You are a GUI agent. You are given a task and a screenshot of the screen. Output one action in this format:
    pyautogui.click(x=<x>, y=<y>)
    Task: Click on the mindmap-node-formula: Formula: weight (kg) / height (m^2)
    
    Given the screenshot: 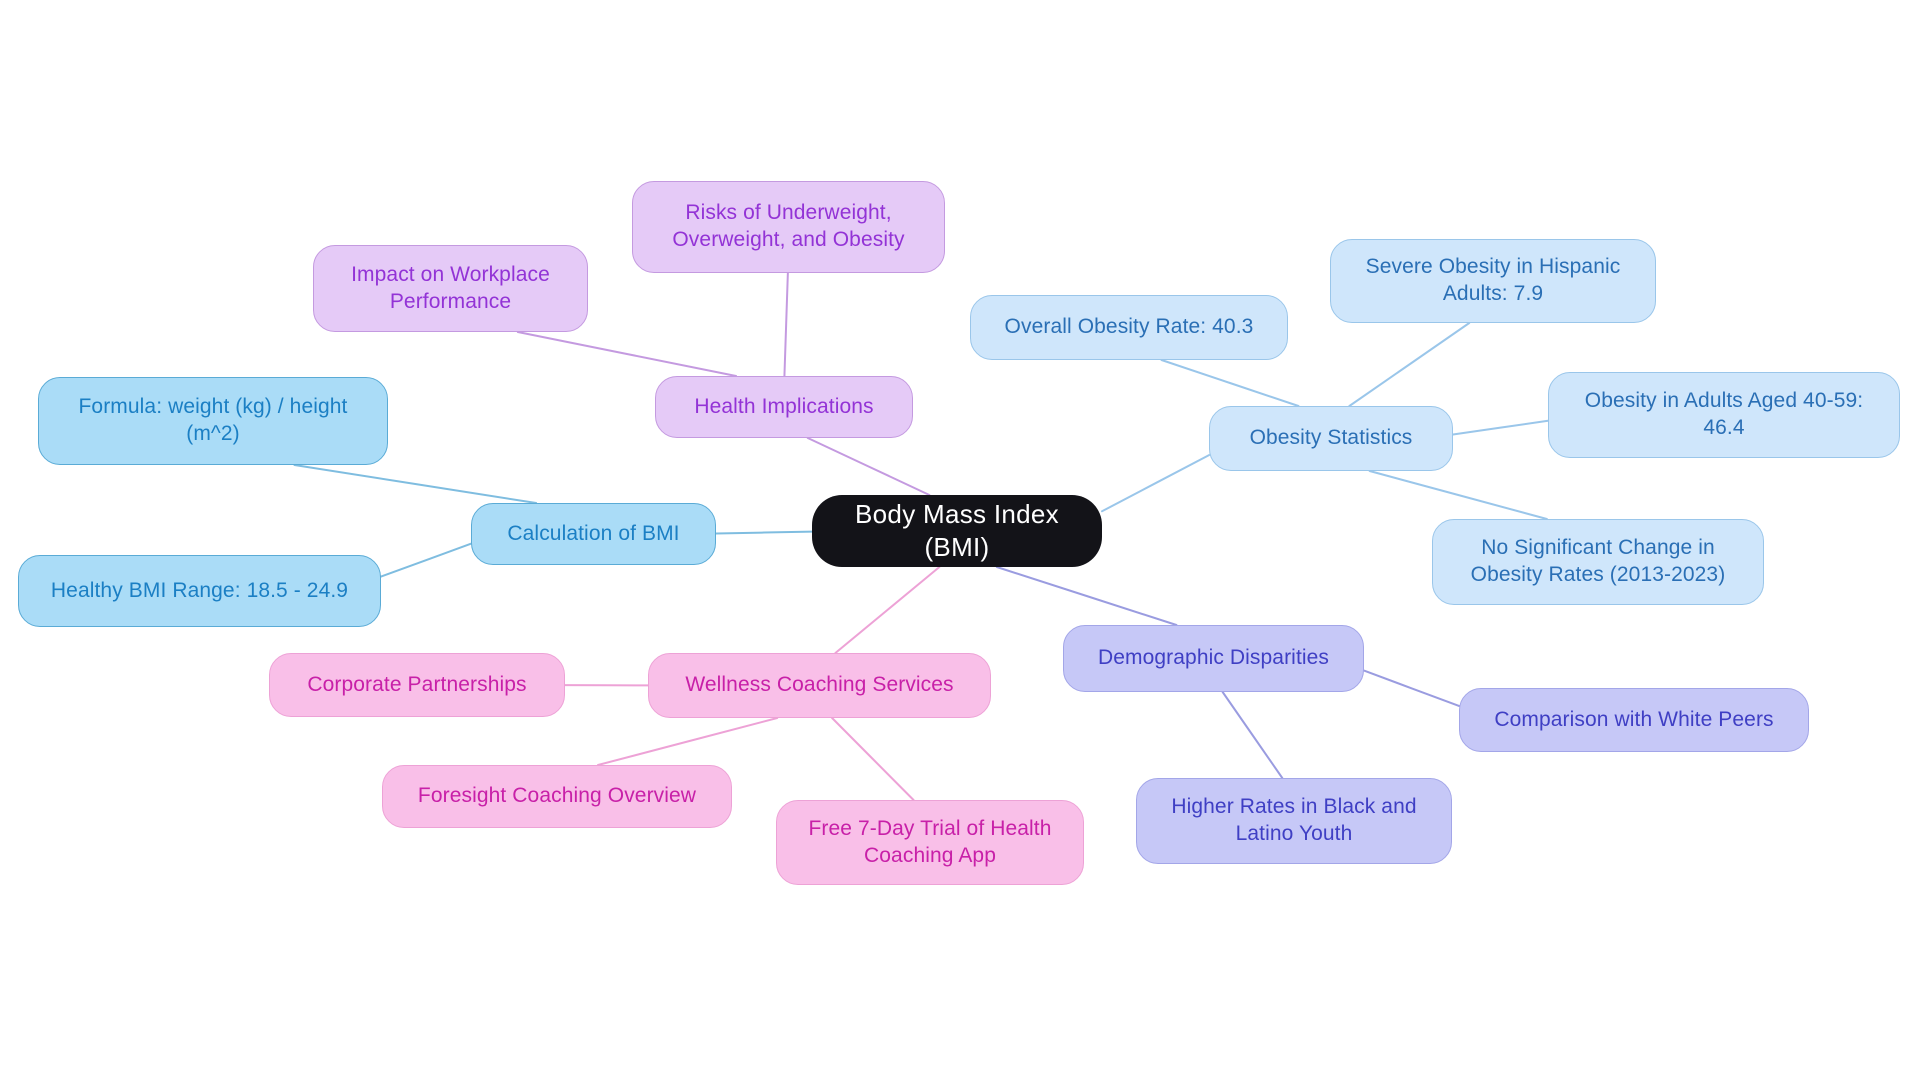 What is the action you would take?
    pyautogui.click(x=213, y=421)
    